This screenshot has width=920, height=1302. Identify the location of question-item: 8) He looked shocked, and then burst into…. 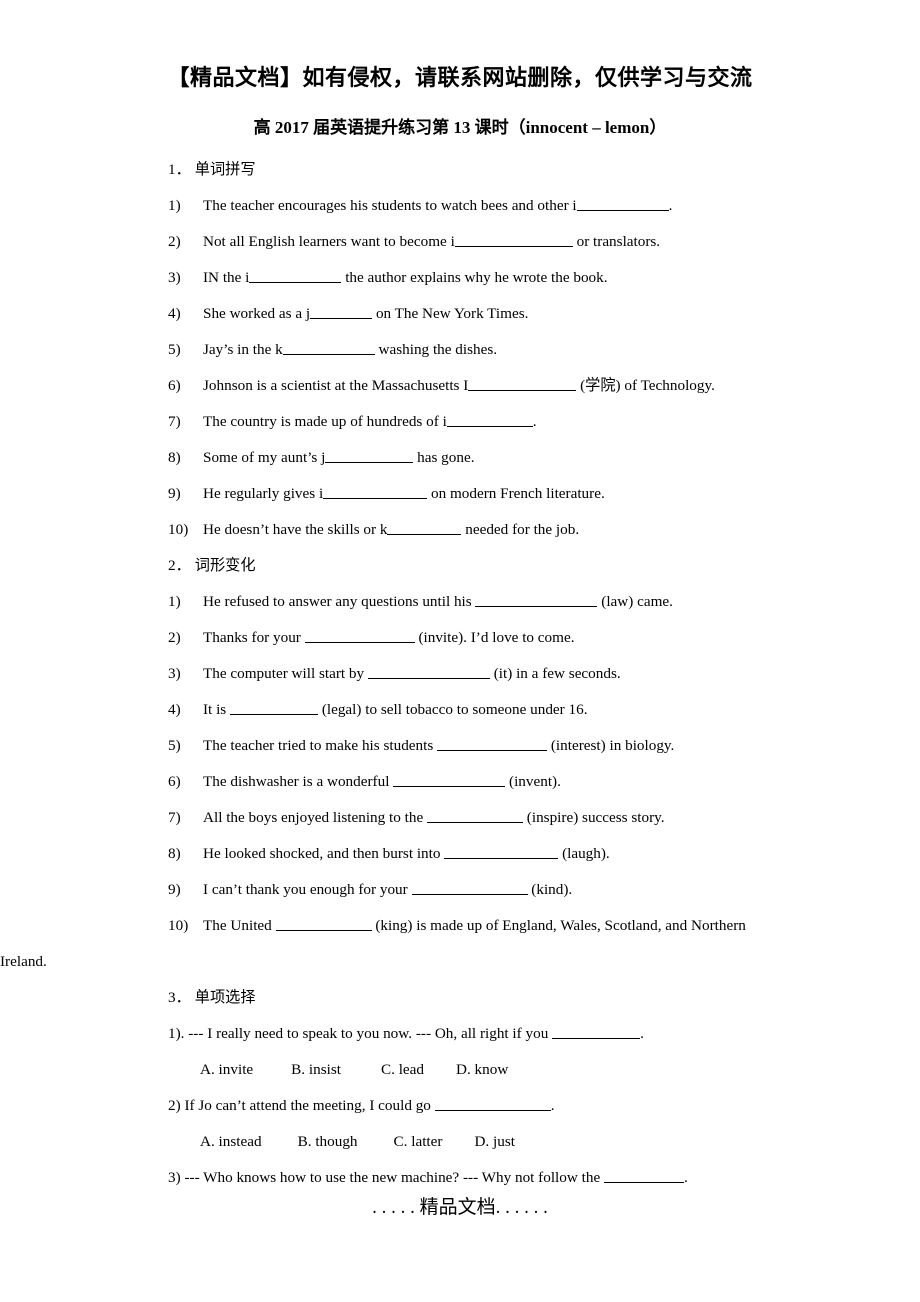
(493, 854).